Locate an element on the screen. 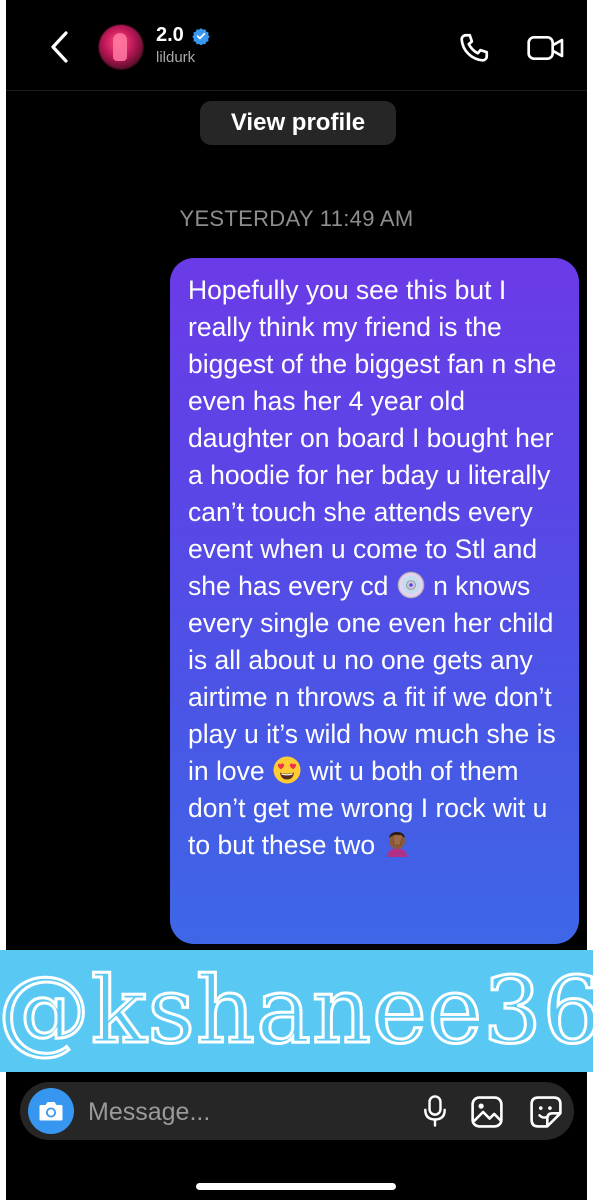  sticker-button is located at coordinates (546, 1112).